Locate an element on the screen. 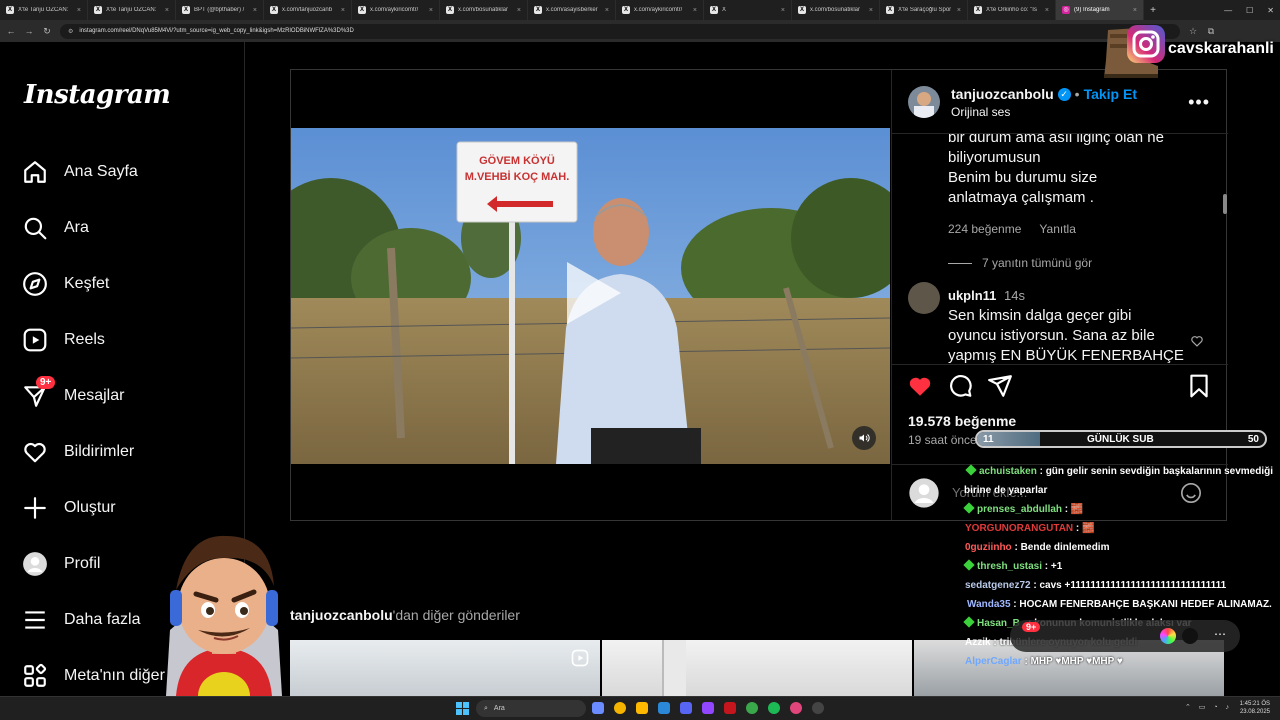  site-info-icon: ⚙ is located at coordinates (70, 31).